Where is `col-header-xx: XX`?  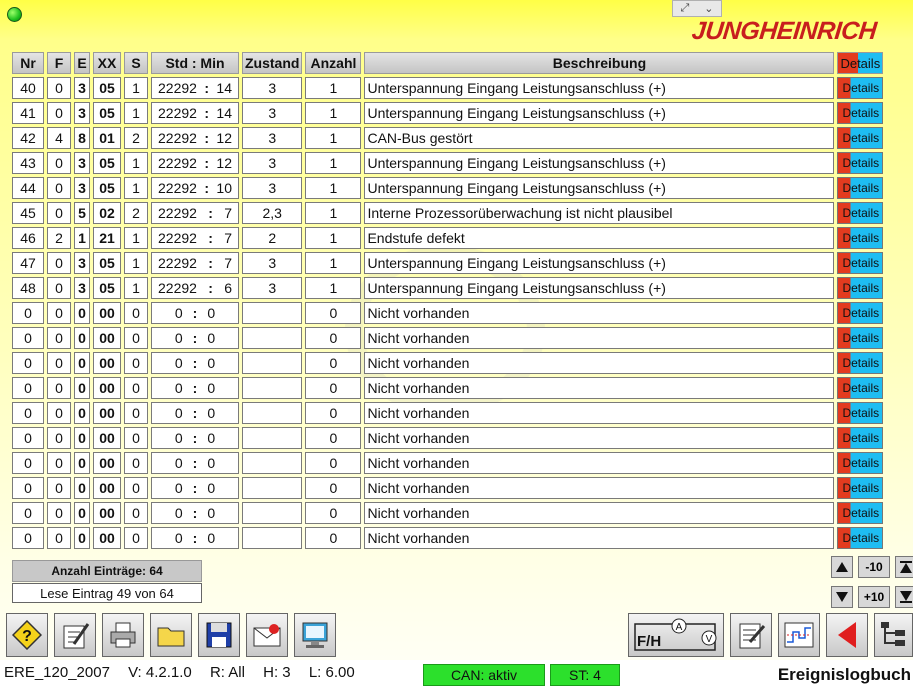
col-header-xx: XX is located at coordinates (107, 63).